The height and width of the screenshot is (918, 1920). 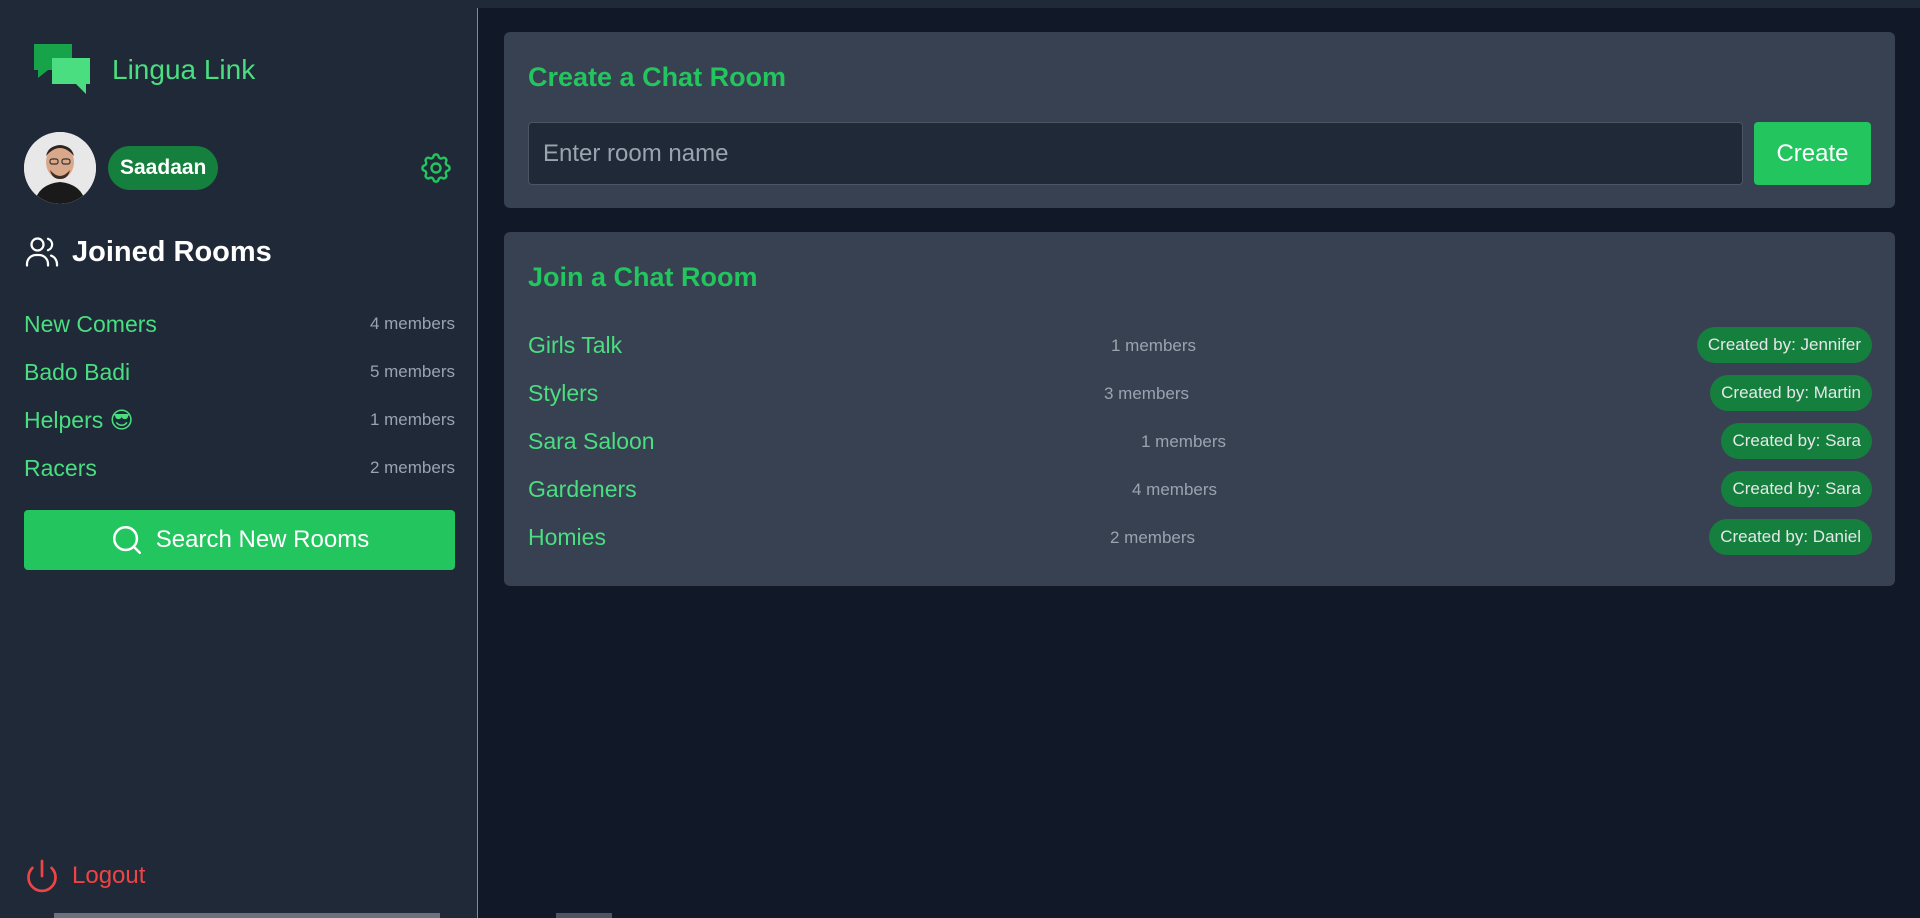 I want to click on join-room-members: 3 members, so click(x=1147, y=393).